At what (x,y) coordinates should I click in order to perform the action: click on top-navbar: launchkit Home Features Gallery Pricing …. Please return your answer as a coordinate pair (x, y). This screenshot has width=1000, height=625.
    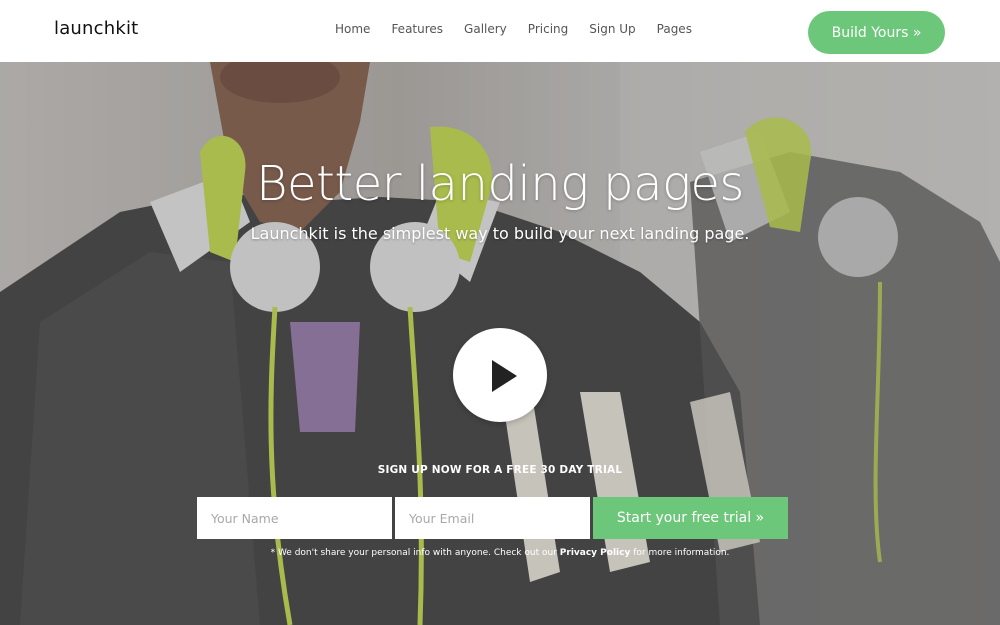
    Looking at the image, I should click on (500, 31).